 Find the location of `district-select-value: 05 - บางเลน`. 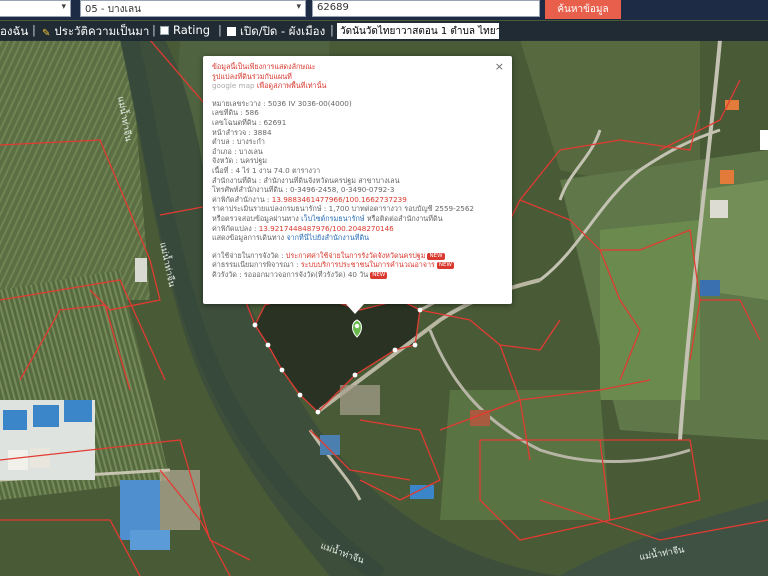

district-select-value: 05 - บางเลน is located at coordinates (113, 9).